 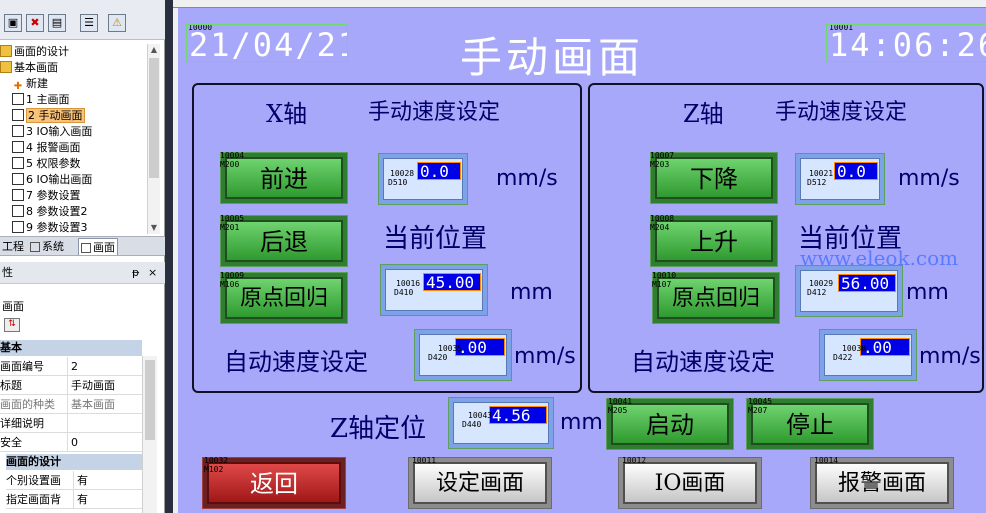 I want to click on property-scrollbar, so click(x=149, y=434).